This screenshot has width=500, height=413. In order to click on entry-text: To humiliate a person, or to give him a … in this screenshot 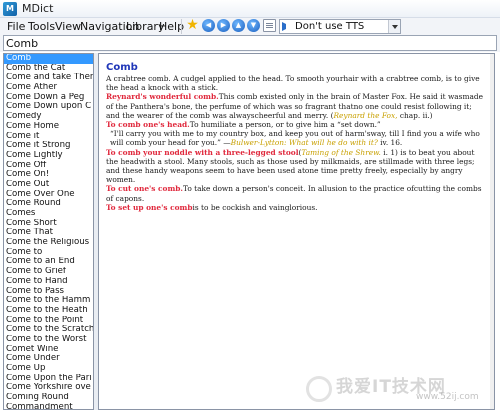, I will do `click(285, 125)`.